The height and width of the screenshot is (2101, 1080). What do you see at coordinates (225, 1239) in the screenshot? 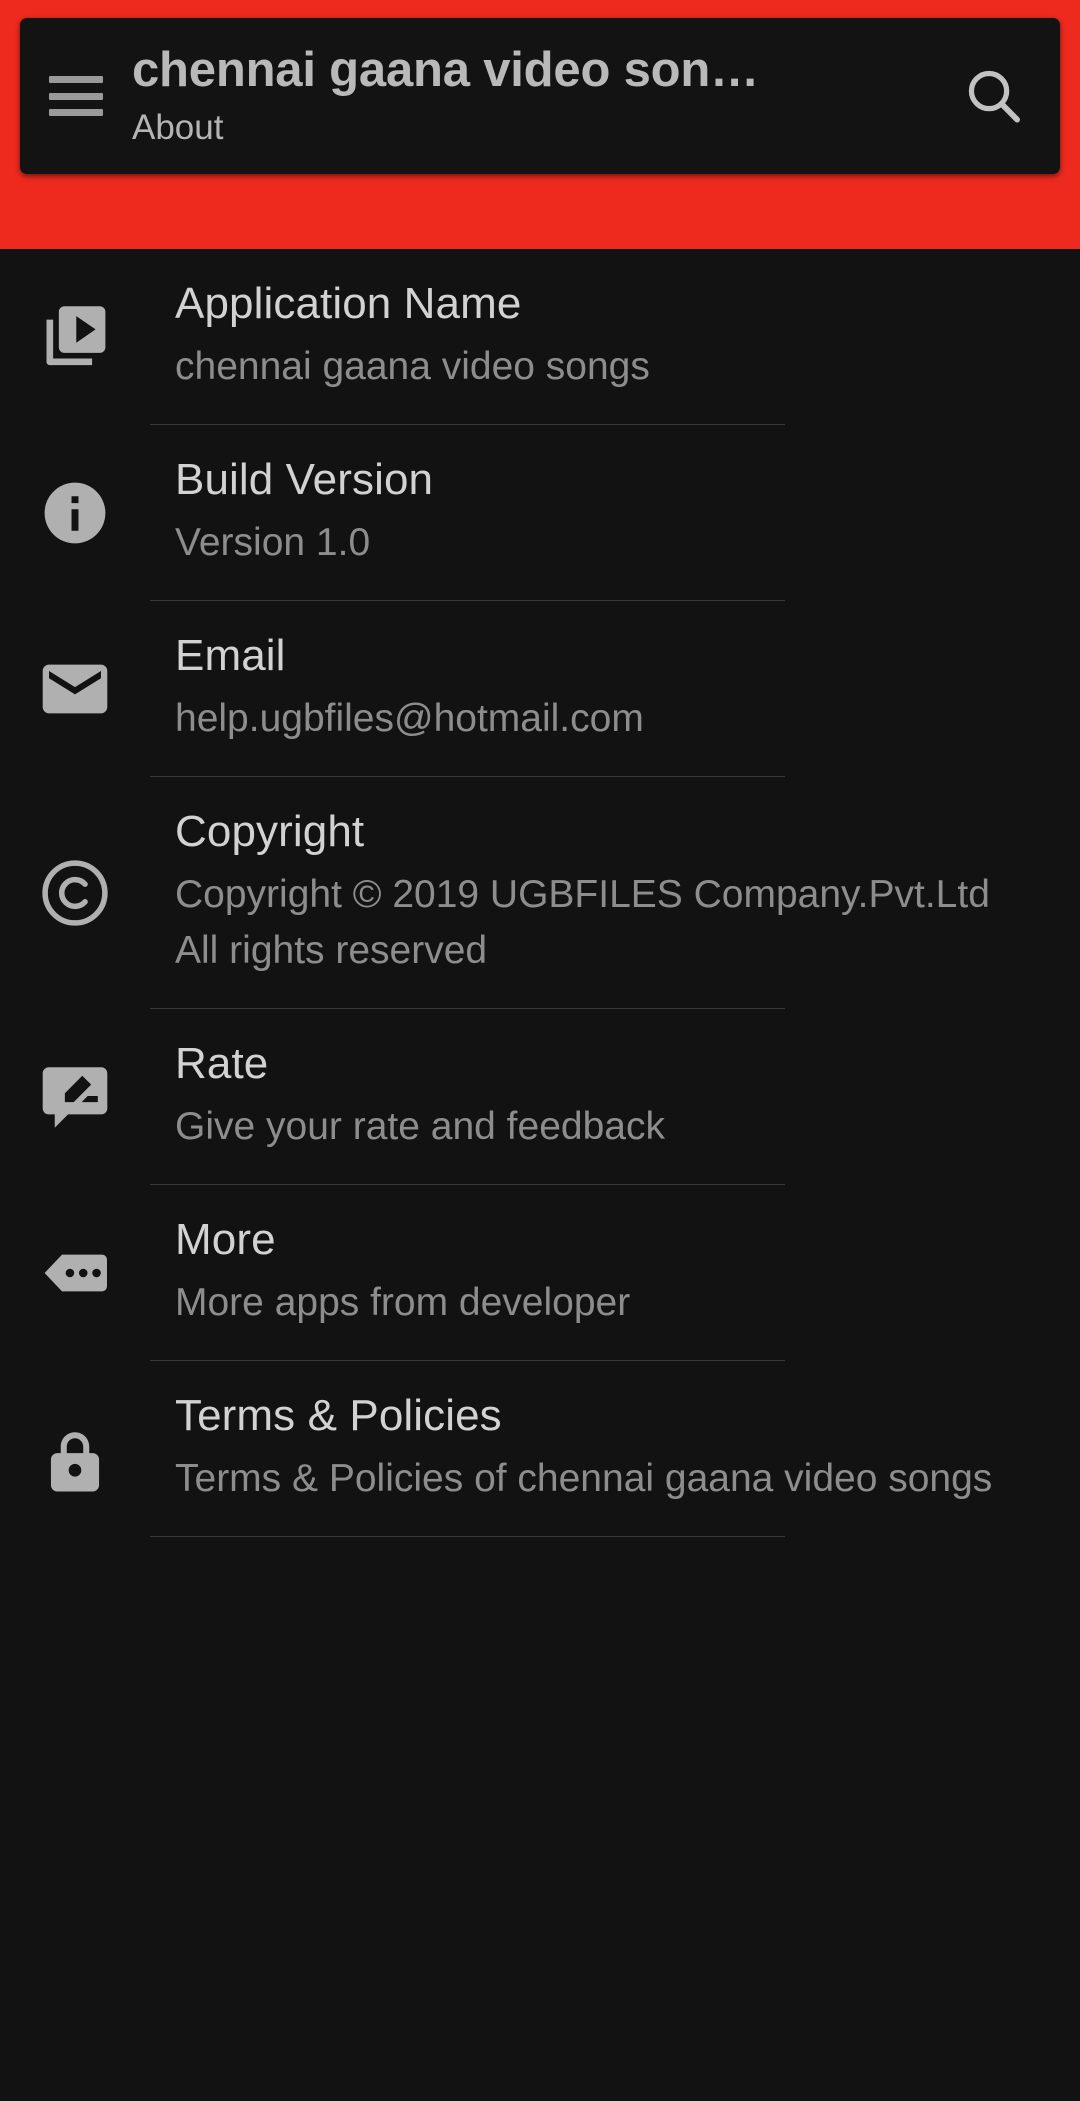
I see `list-item-title: More` at bounding box center [225, 1239].